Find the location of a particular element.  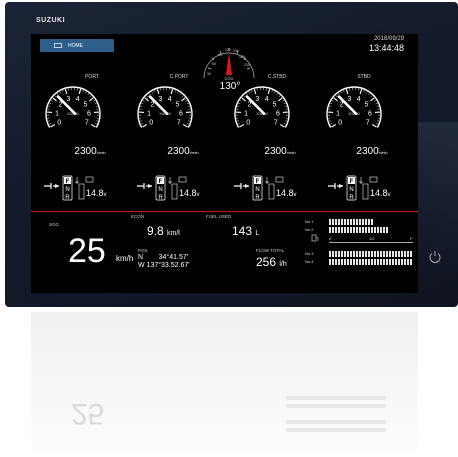

svg-text: R is located at coordinates (160, 198).